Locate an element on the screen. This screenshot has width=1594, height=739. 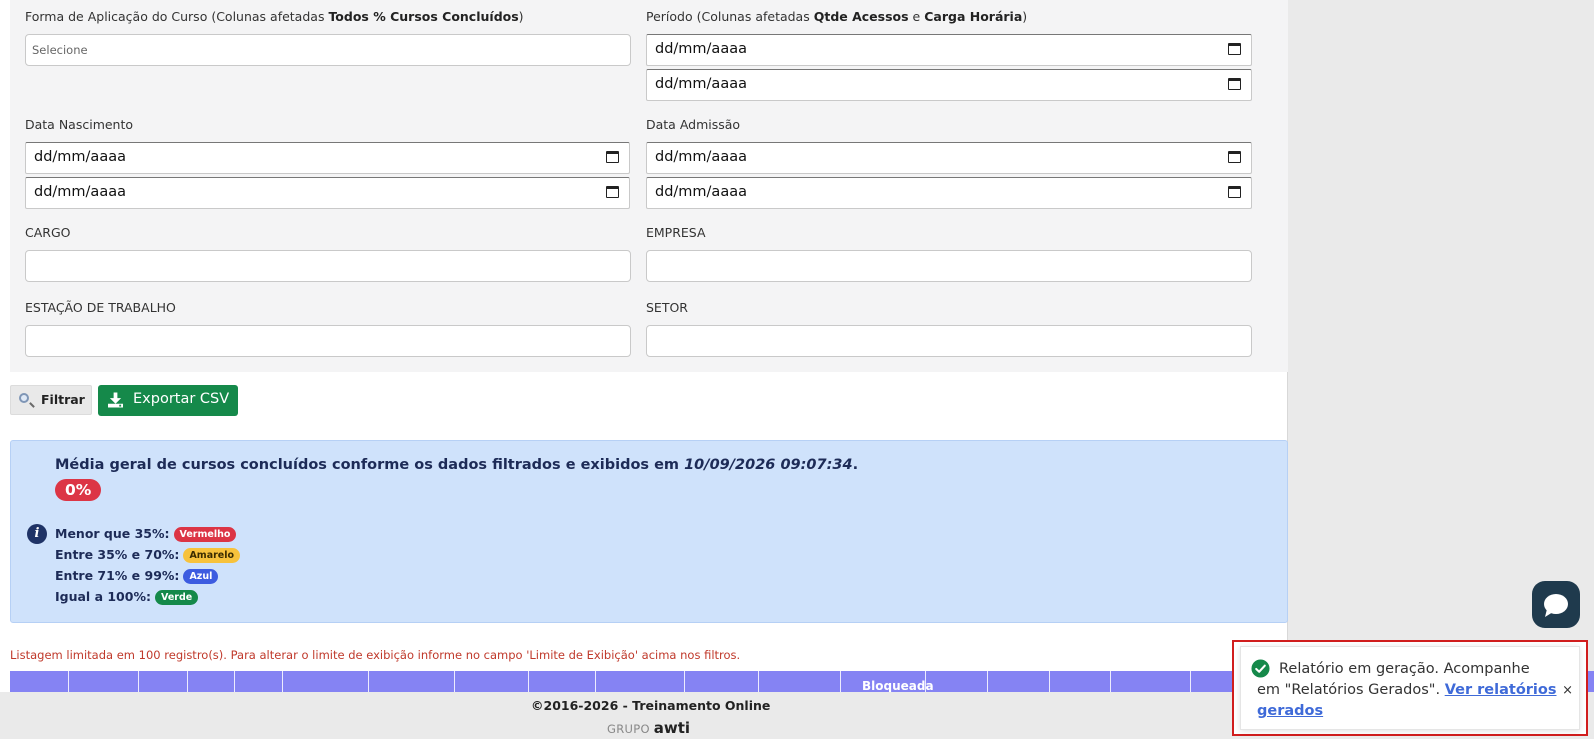
estacao-label: ESTAÇÃO DE TRABALHO is located at coordinates (100, 307).